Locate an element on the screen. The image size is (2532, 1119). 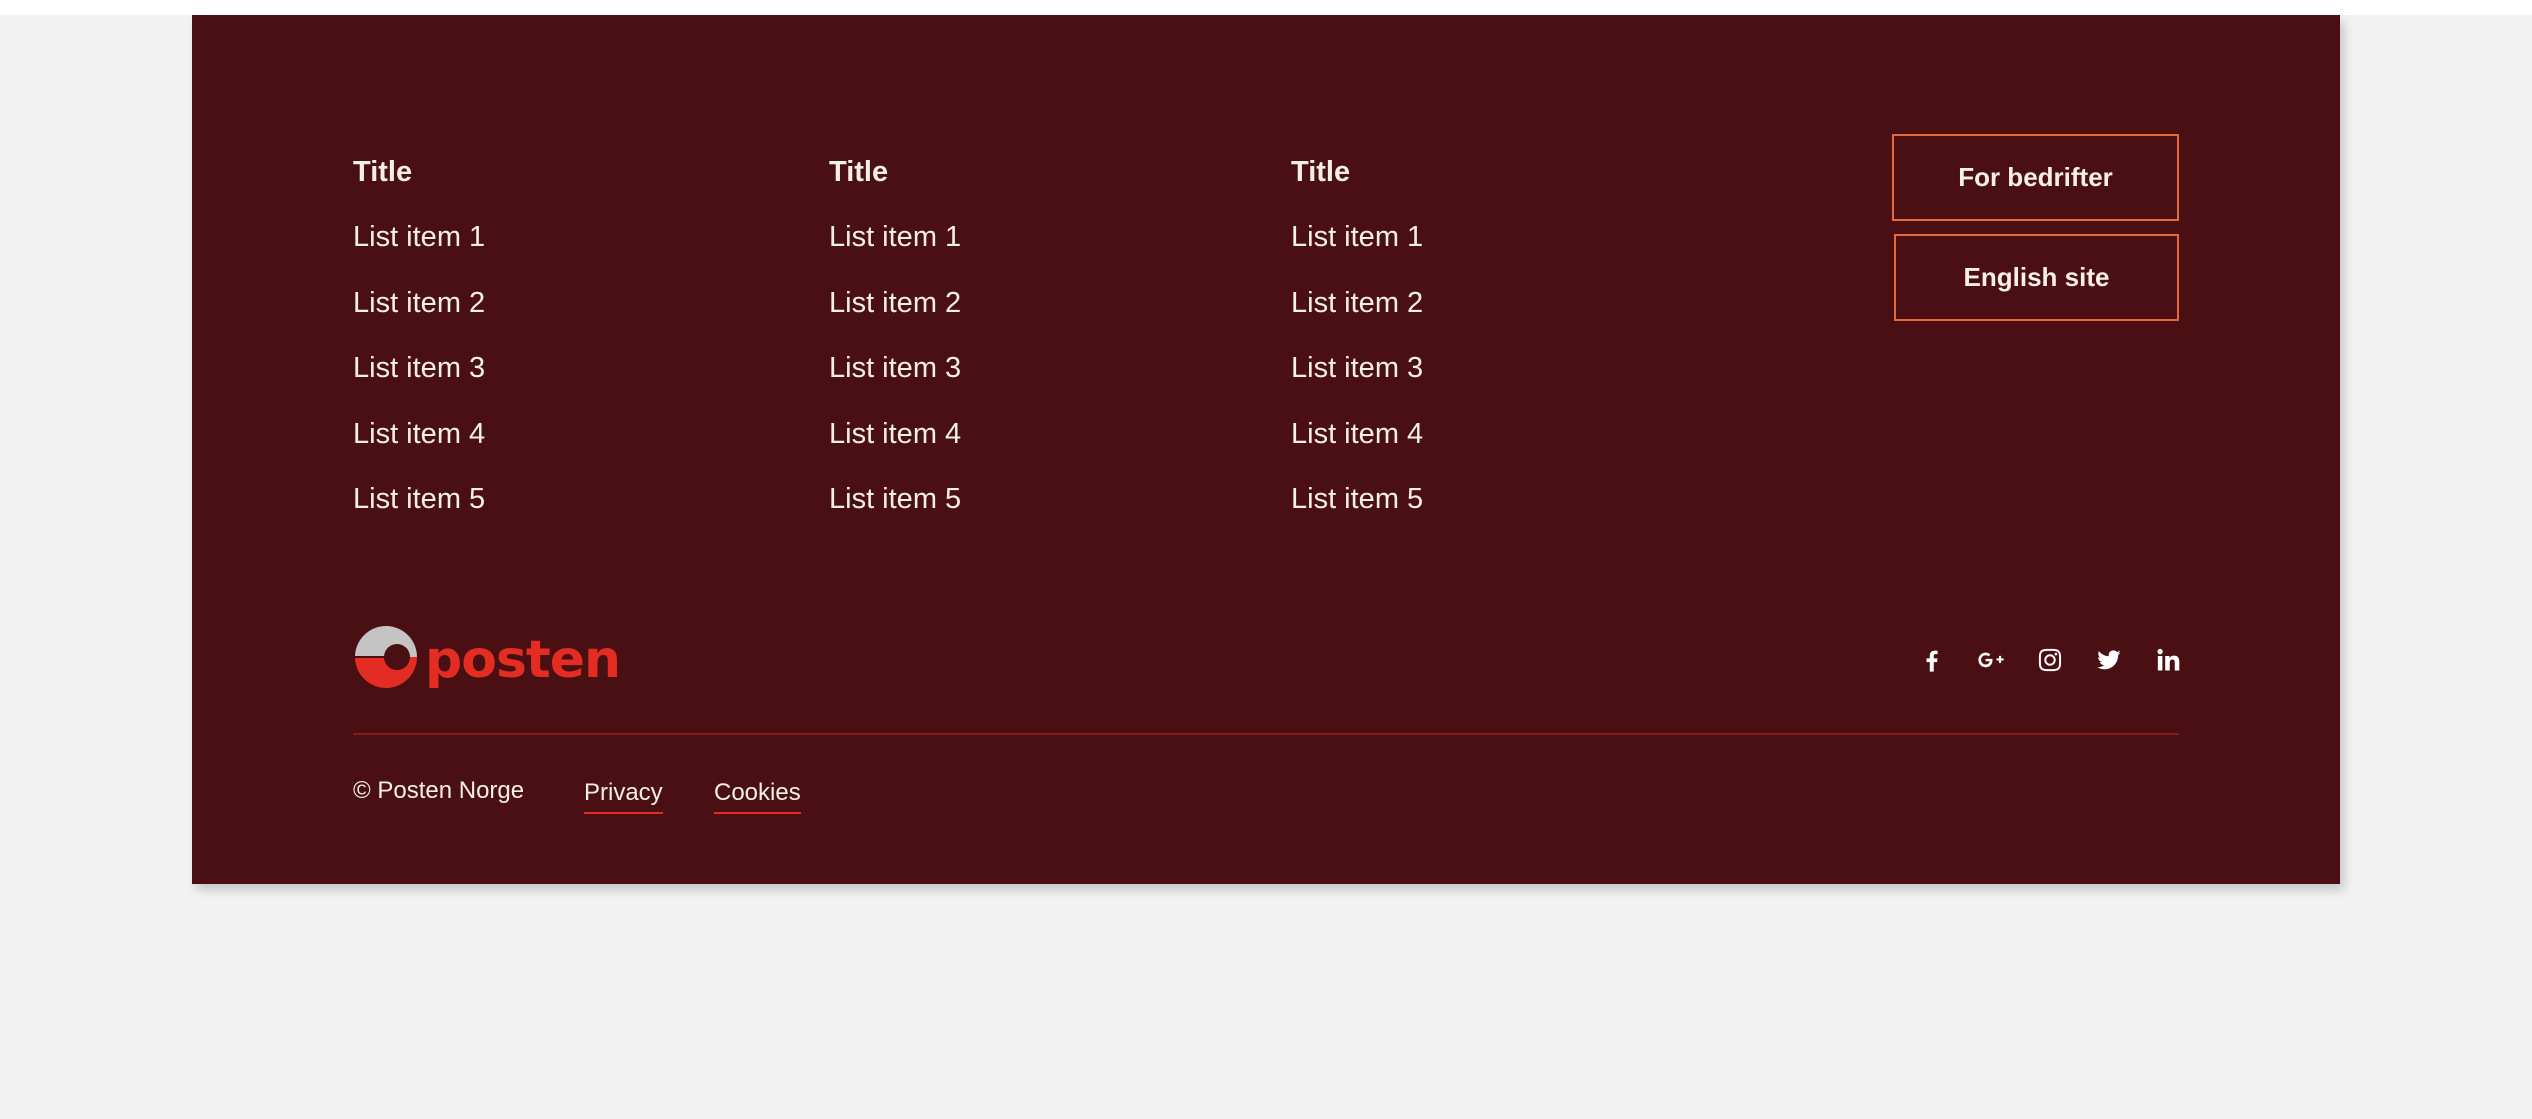
privacy-link: Privacy is located at coordinates (623, 796).